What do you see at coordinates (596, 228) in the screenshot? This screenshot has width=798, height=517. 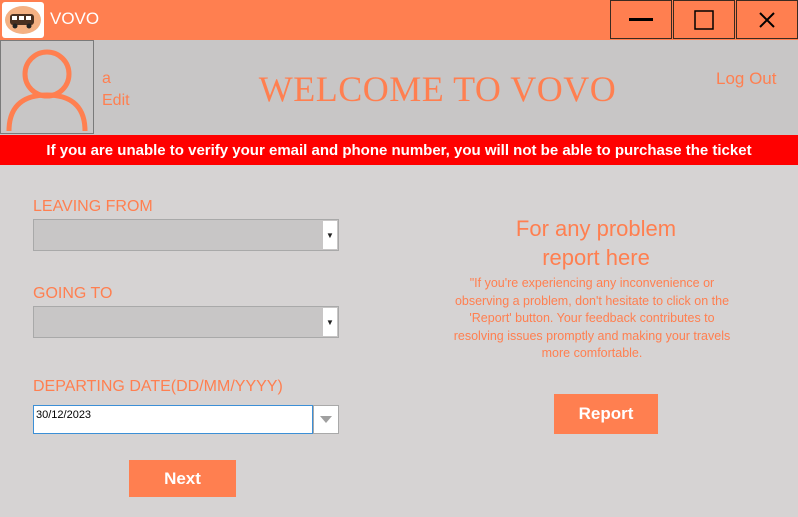 I see `report-heading-line1: For any problem` at bounding box center [596, 228].